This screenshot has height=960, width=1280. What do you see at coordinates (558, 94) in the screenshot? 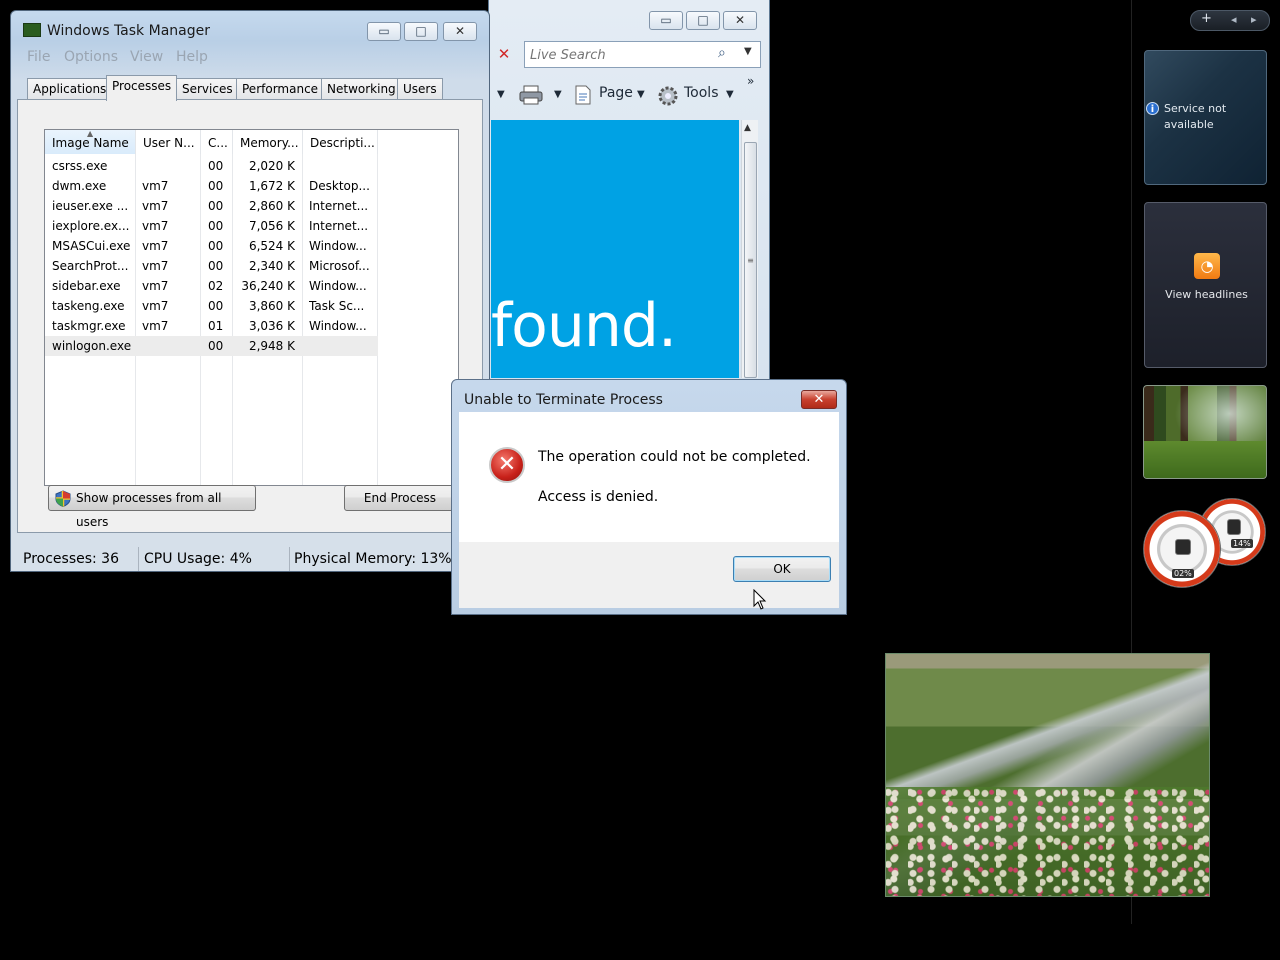
I see `print-dropdown-icon: ▼` at bounding box center [558, 94].